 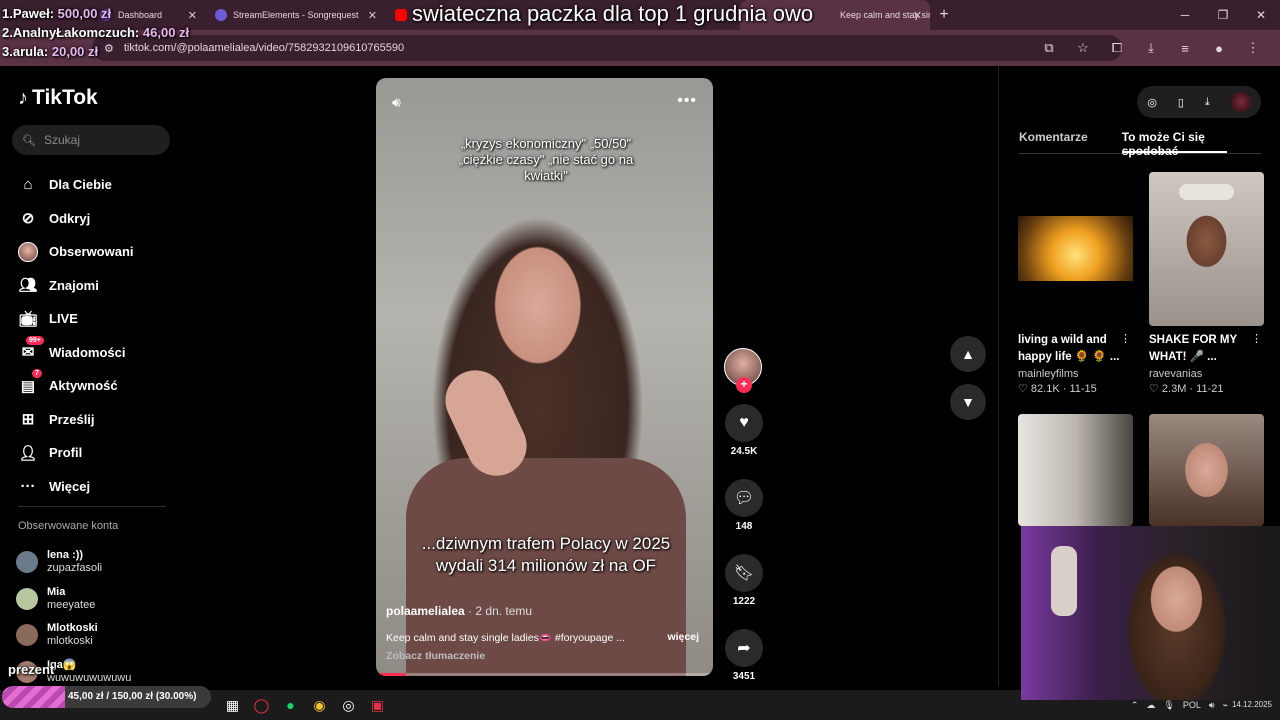 I want to click on sidebar-item-odkryj: ⊘ Odkryj, so click(x=76, y=219).